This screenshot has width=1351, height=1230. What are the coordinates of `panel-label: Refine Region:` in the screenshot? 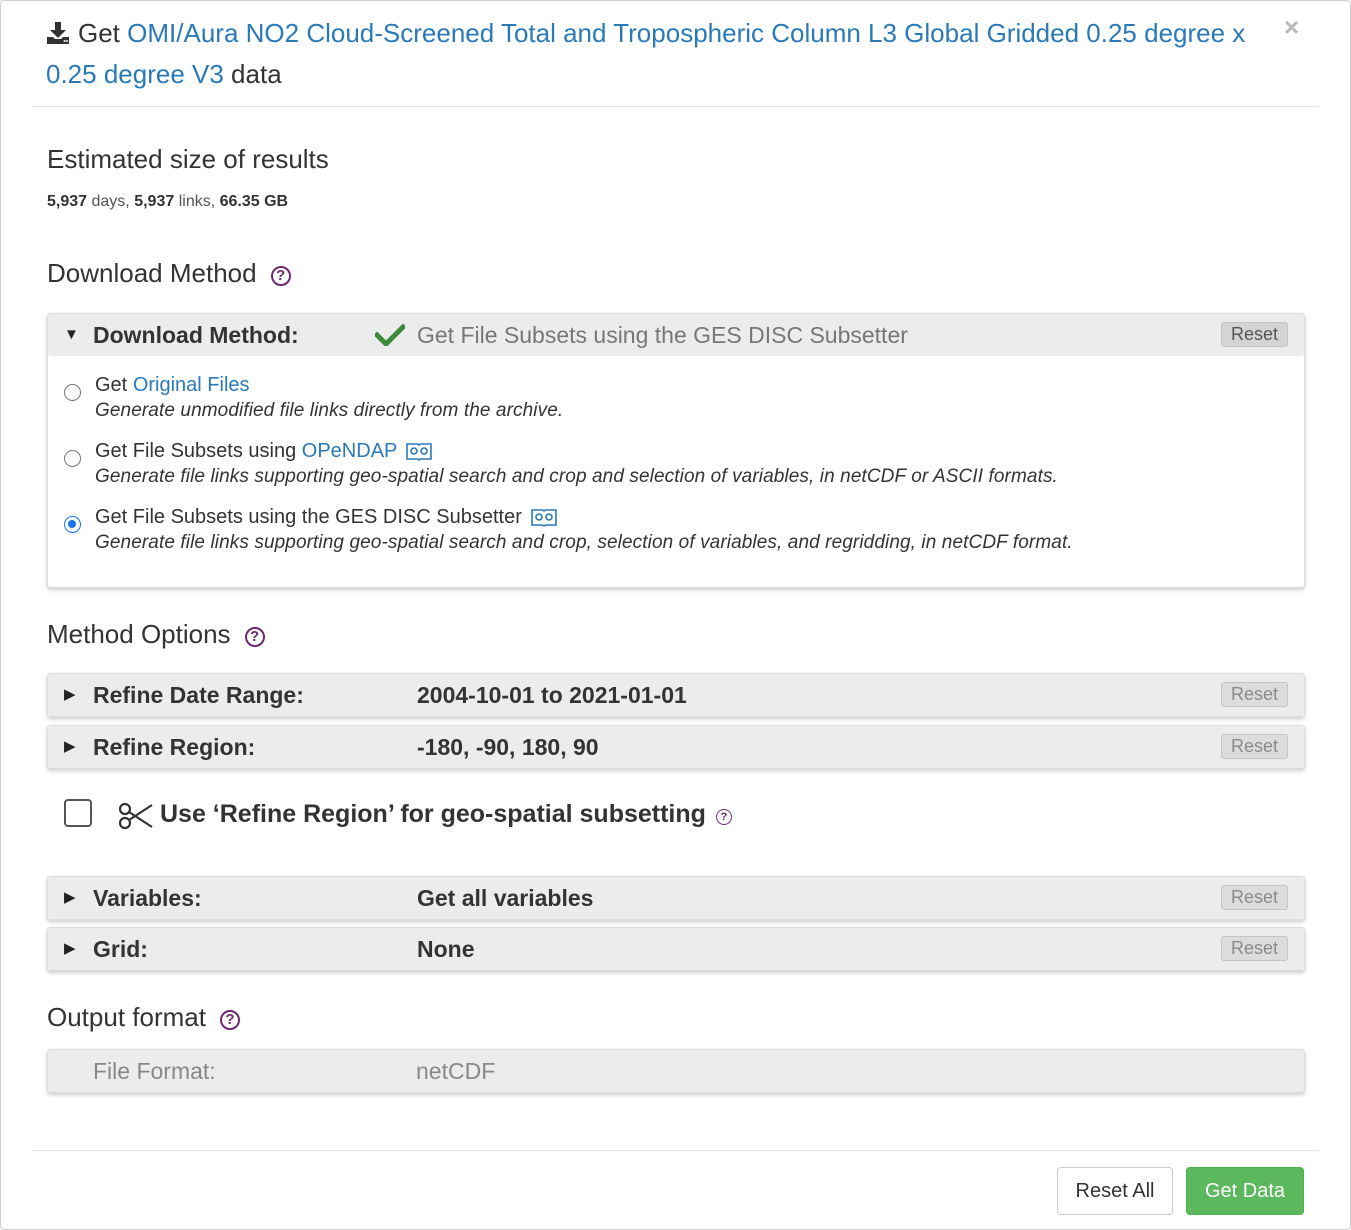 It's located at (174, 747).